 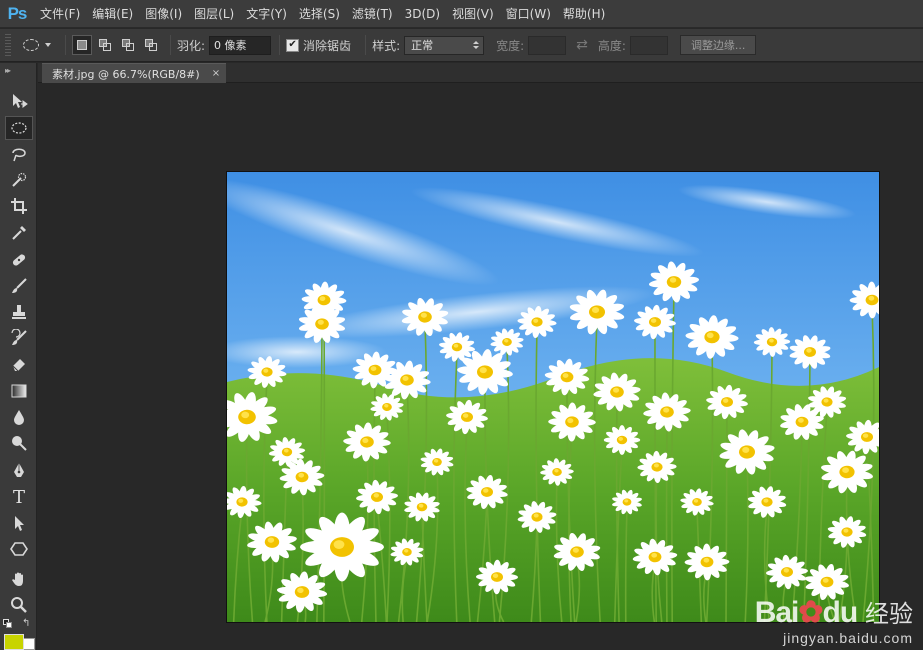 I want to click on document-tab: 素材.jpg @ 66.7%(RGB/8#) ×, so click(x=134, y=73).